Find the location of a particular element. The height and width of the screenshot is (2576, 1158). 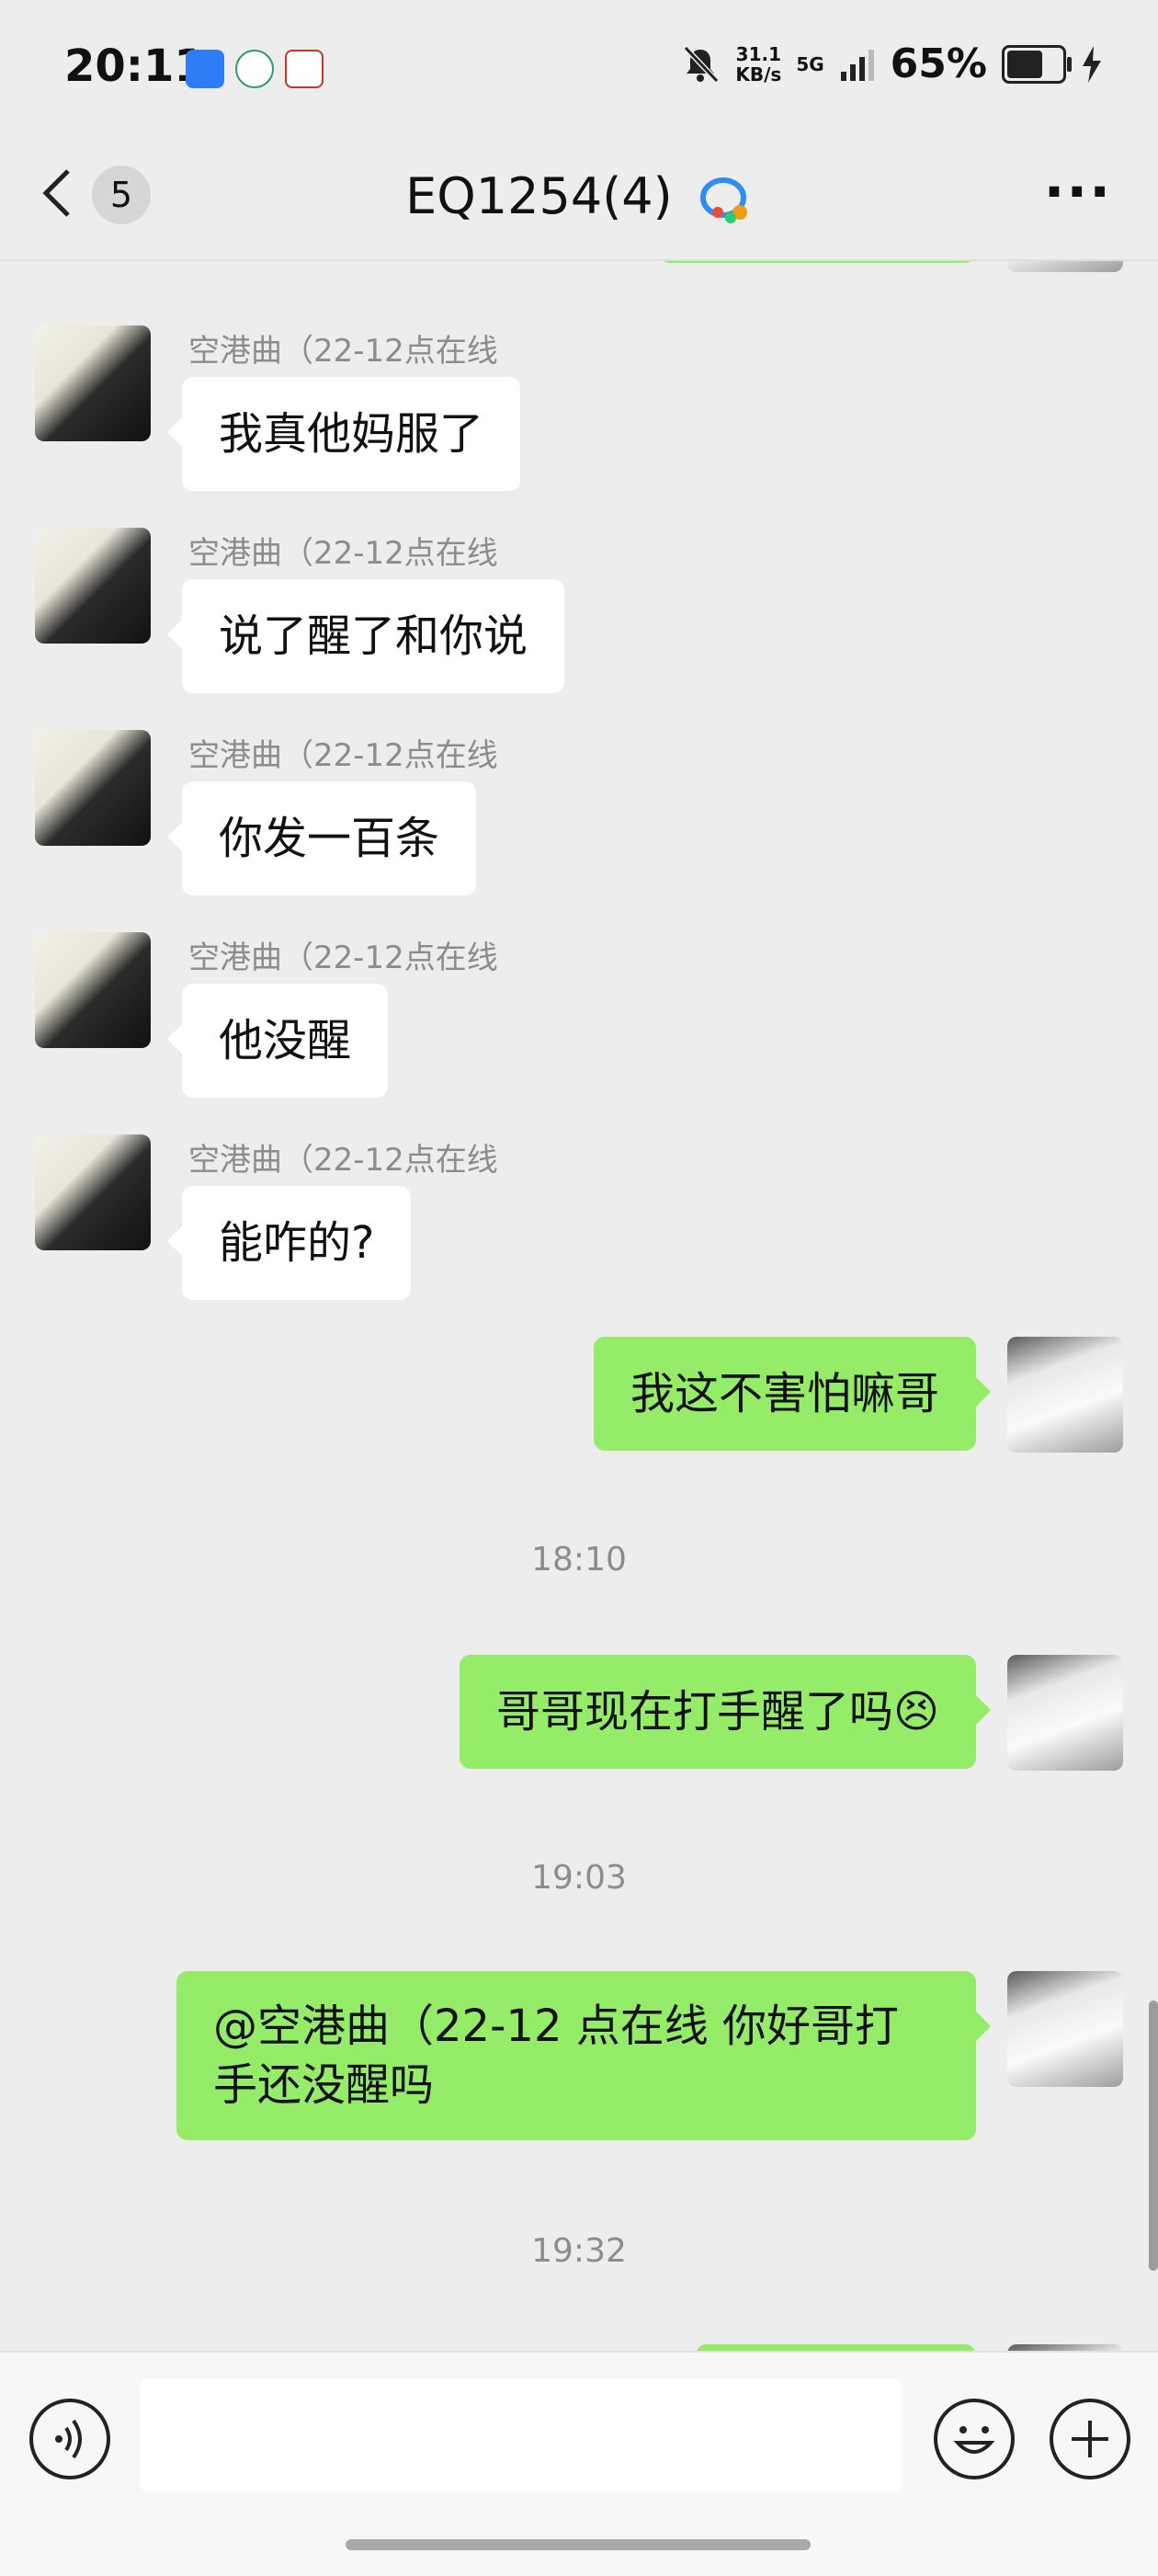

message-bubble: 我真他妈服了 is located at coordinates (344, 434).